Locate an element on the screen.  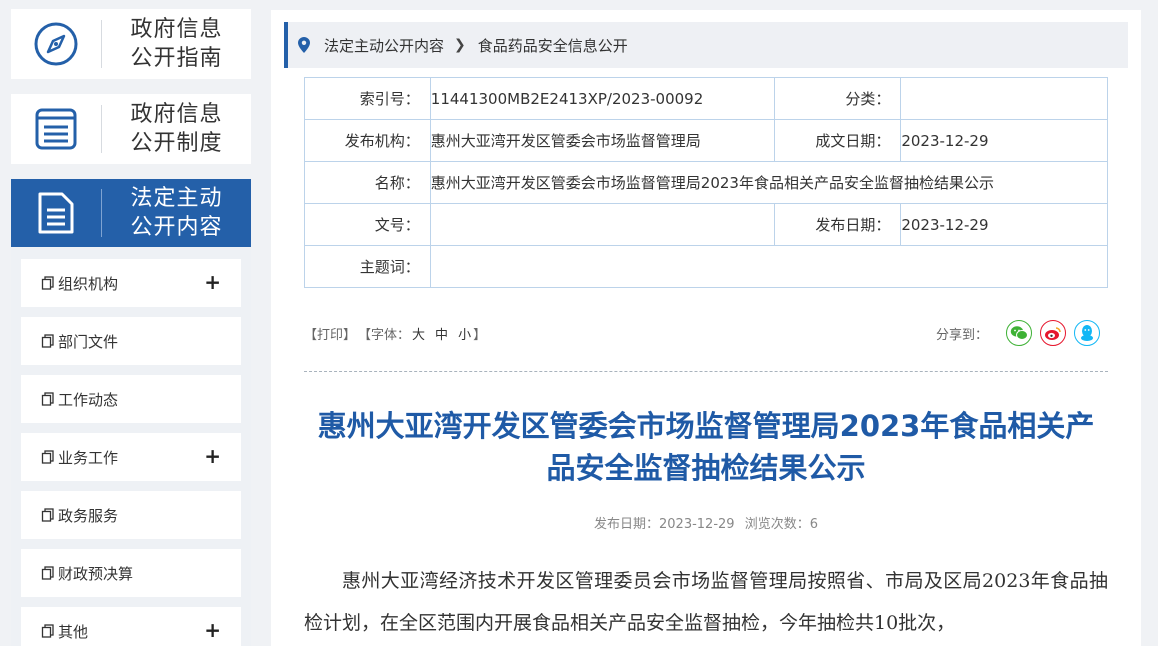
weibo-share-icon is located at coordinates (1053, 333).